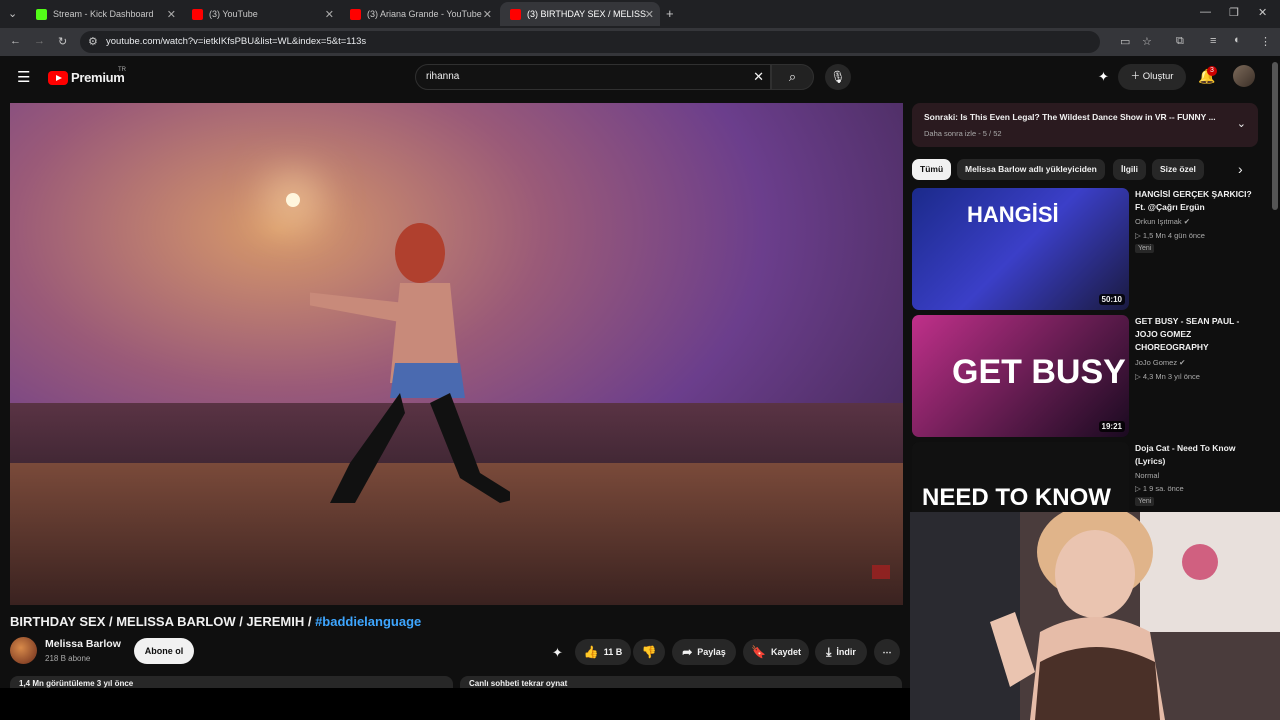 The image size is (1280, 720). I want to click on search-input: rihanna ✕, so click(593, 77).